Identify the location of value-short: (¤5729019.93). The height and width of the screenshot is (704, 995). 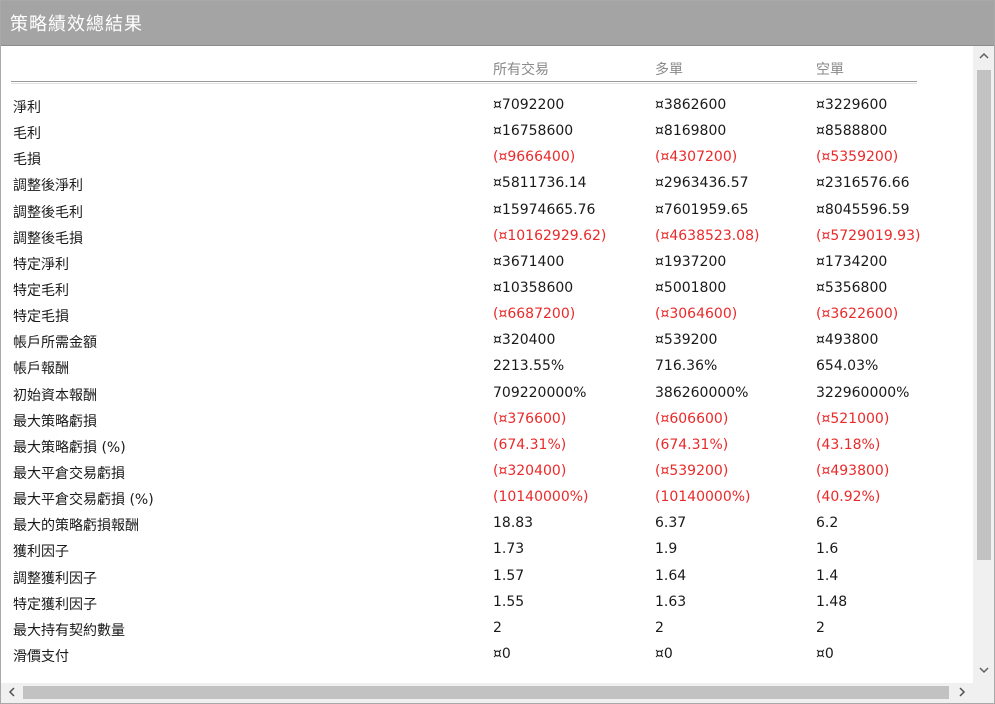
(868, 235).